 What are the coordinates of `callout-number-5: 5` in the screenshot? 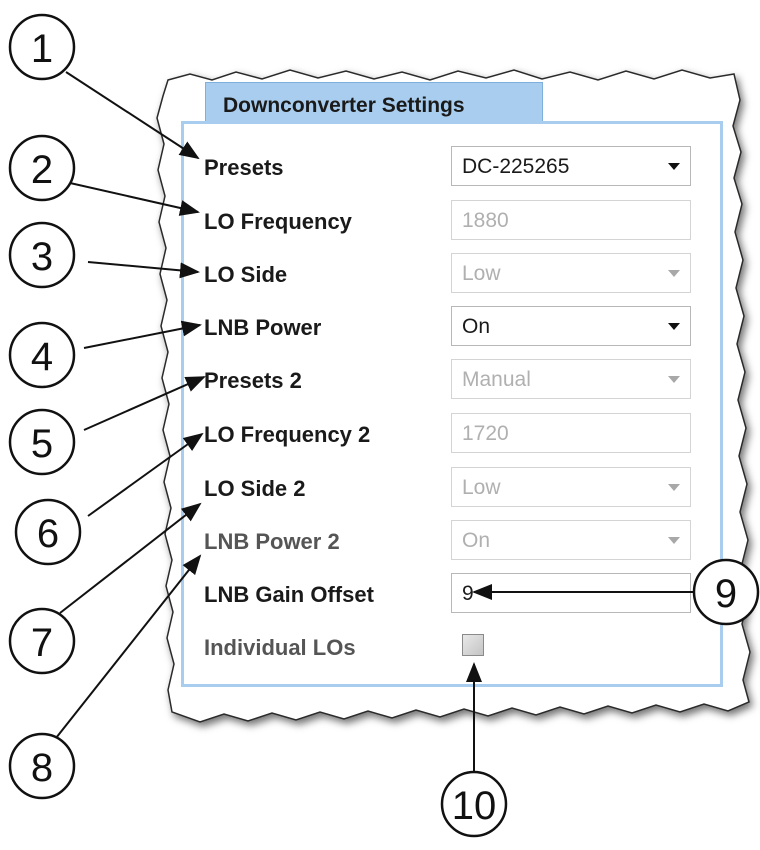 It's located at (42, 444).